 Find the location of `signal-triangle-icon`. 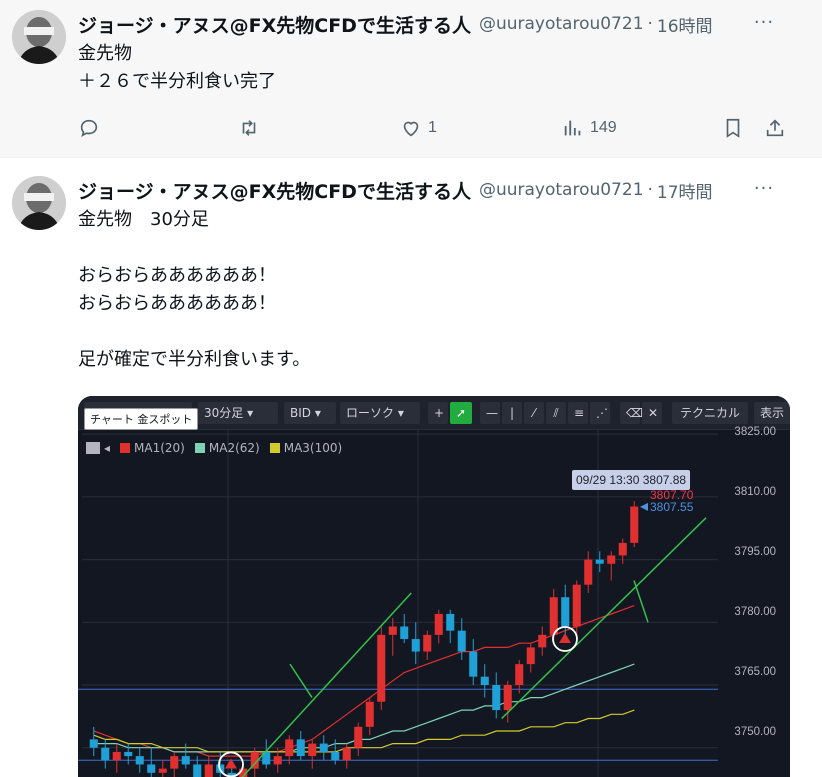

signal-triangle-icon is located at coordinates (565, 638).